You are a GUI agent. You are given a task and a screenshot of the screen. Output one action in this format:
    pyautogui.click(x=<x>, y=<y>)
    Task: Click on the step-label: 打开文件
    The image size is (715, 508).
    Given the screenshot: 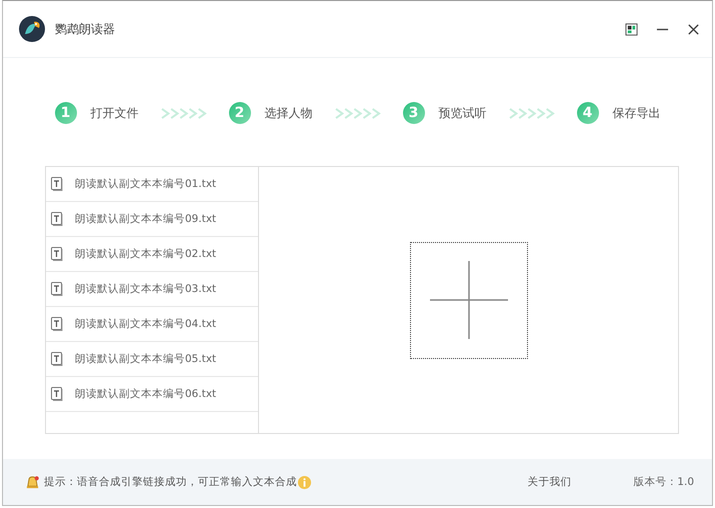 What is the action you would take?
    pyautogui.click(x=114, y=113)
    